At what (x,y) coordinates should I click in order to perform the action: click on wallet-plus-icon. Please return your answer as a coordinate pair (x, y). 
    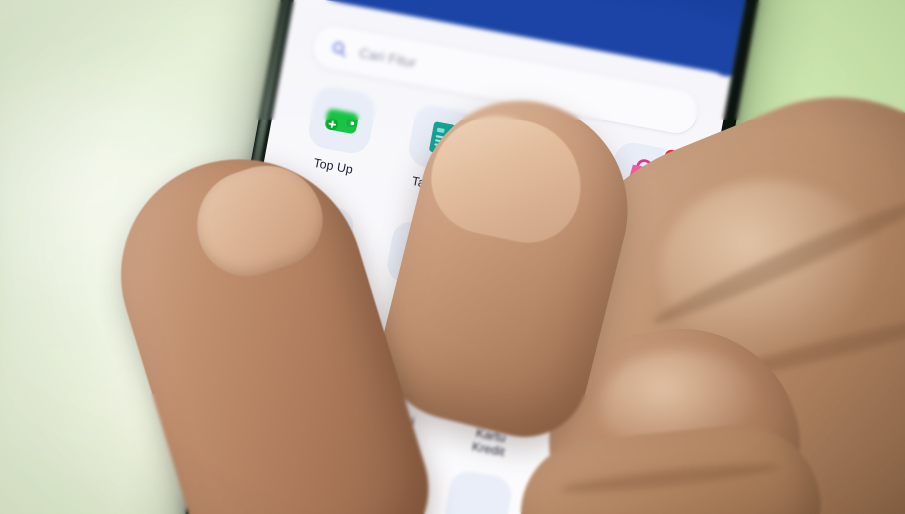
    Looking at the image, I should click on (342, 121).